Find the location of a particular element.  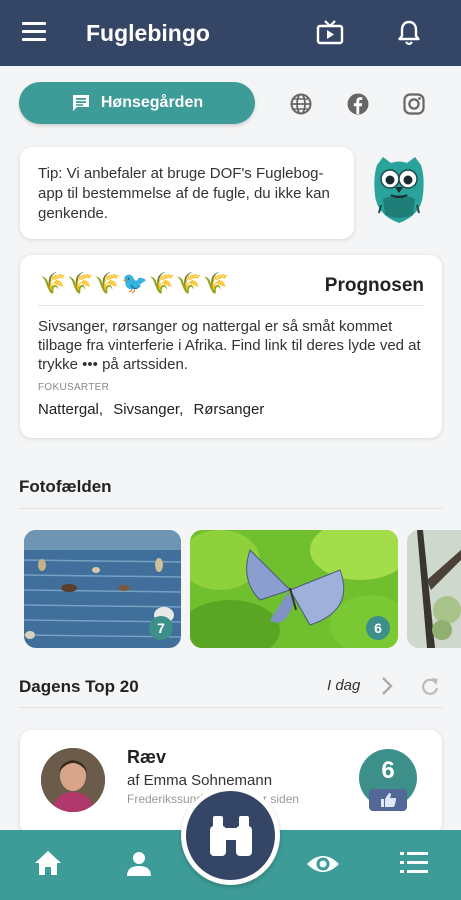

instagram-icon is located at coordinates (414, 104).